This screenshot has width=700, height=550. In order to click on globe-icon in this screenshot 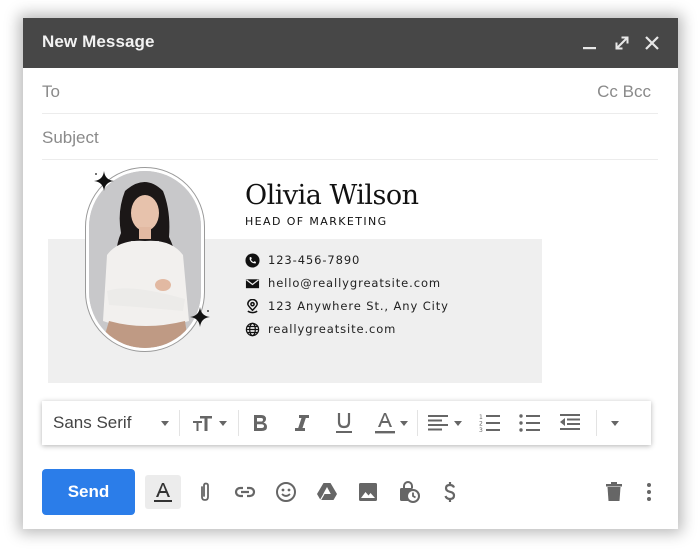, I will do `click(252, 329)`.